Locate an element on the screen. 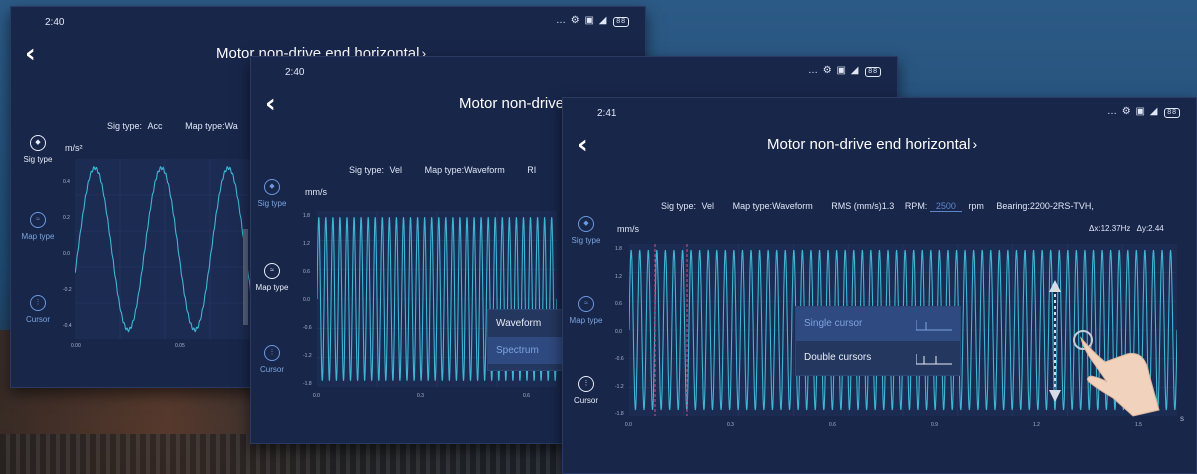 Image resolution: width=1197 pixels, height=474 pixels. plot-scrollbar is located at coordinates (245, 277).